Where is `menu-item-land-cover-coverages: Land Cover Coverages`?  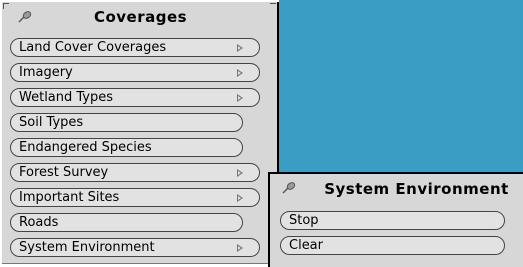 menu-item-land-cover-coverages: Land Cover Coverages is located at coordinates (135, 47).